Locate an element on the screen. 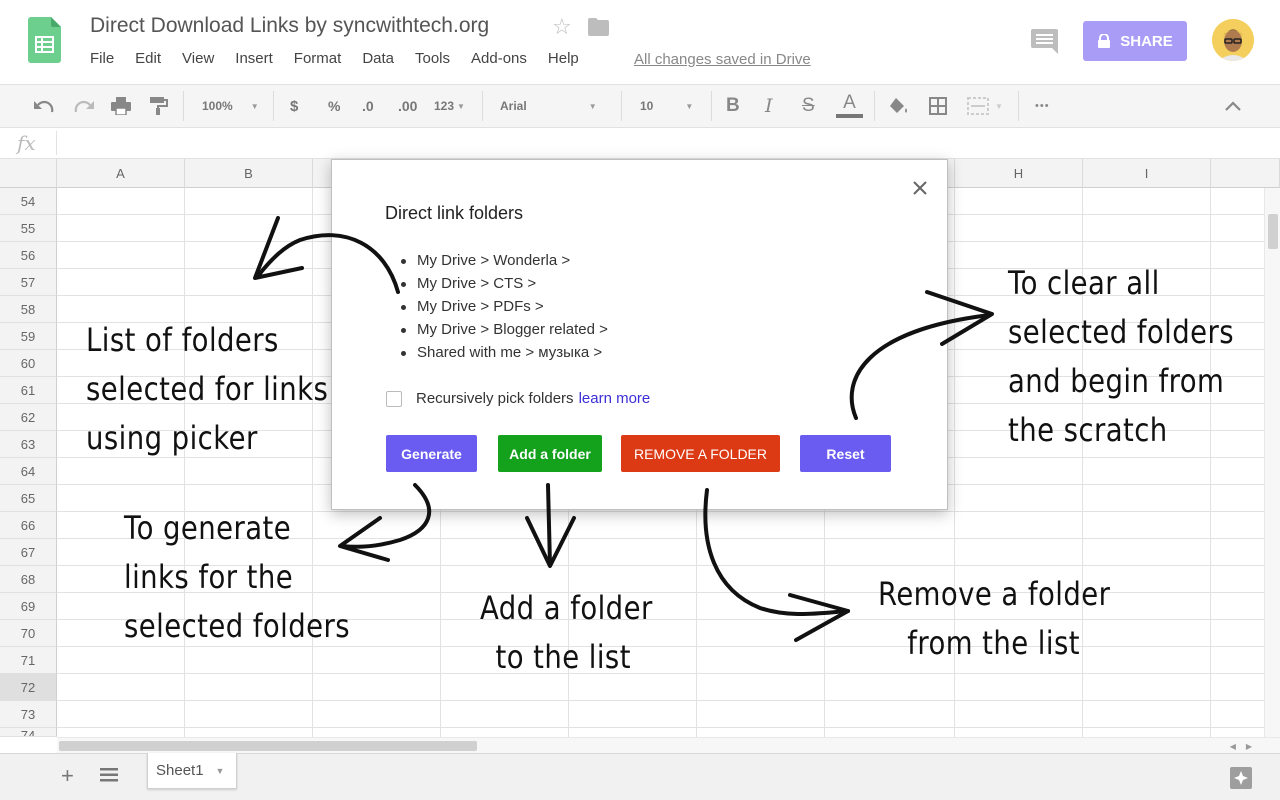 This screenshot has height=800, width=1280. row-header: 63 is located at coordinates (28, 444).